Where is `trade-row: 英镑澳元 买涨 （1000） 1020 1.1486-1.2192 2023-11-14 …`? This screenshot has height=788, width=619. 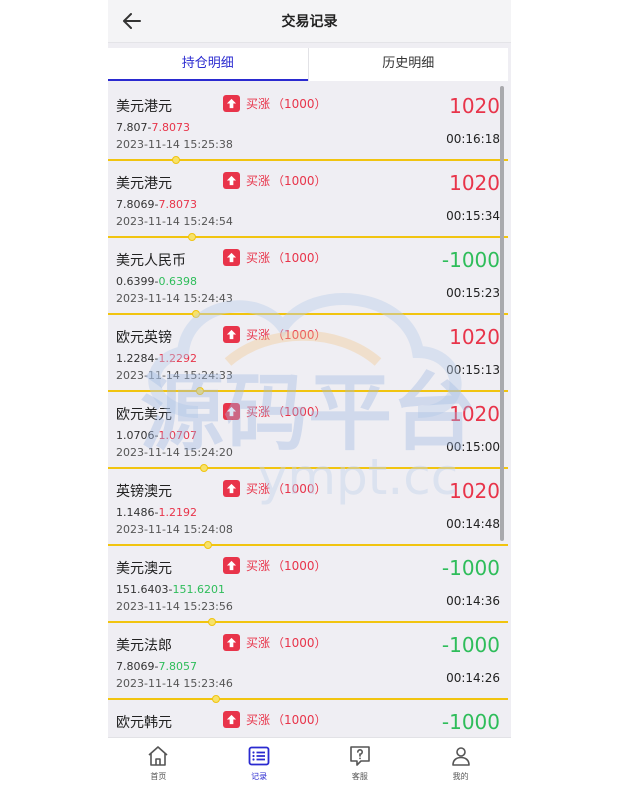 trade-row: 英镑澳元 买涨 （1000） 1020 1.1486-1.2192 2023-11-14 … is located at coordinates (308, 509).